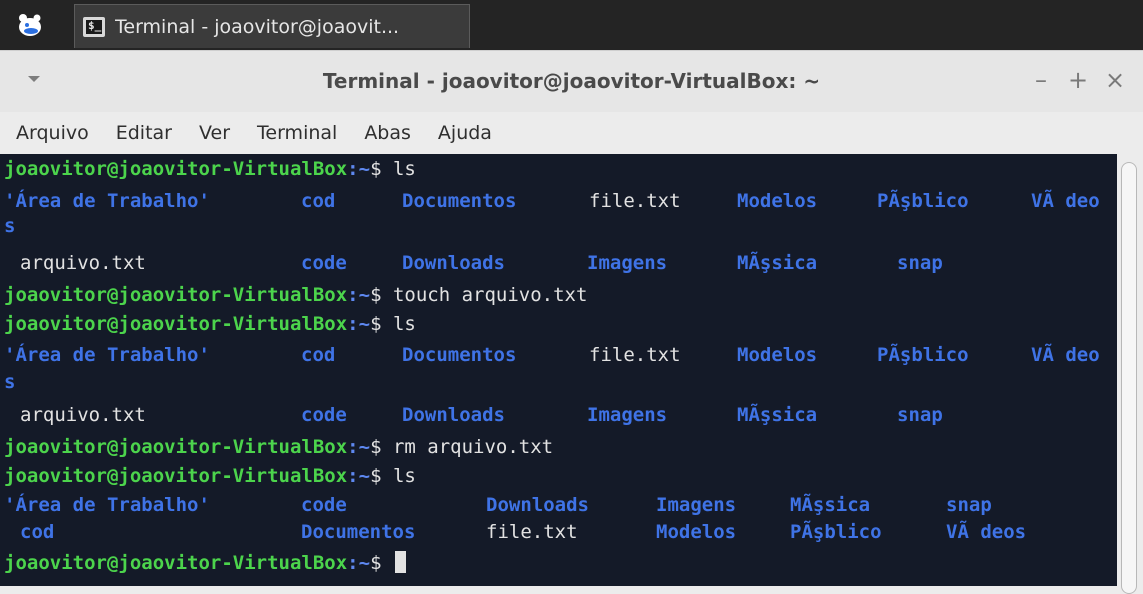  I want to click on menu-arquivo: Arquivo, so click(52, 133).